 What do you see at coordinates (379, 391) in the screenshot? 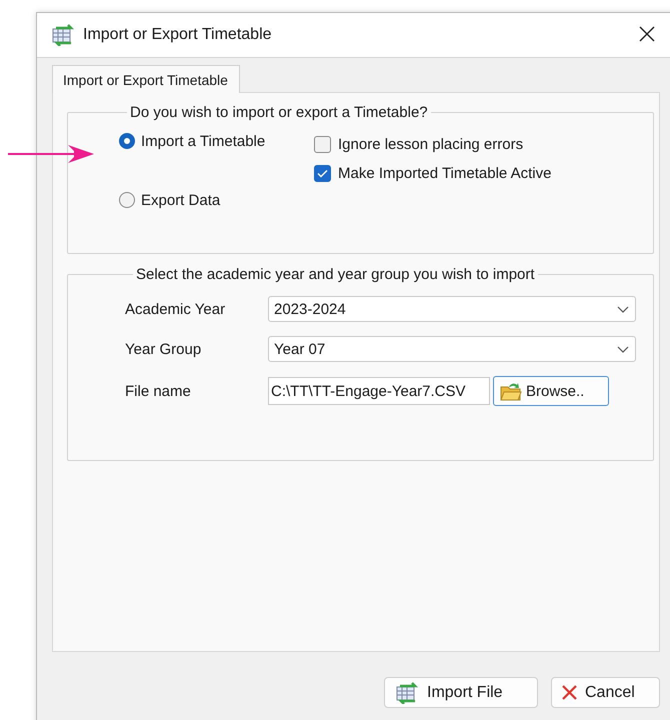
I see `input-field: C:\TT\TT-Engage-Year7.CSV` at bounding box center [379, 391].